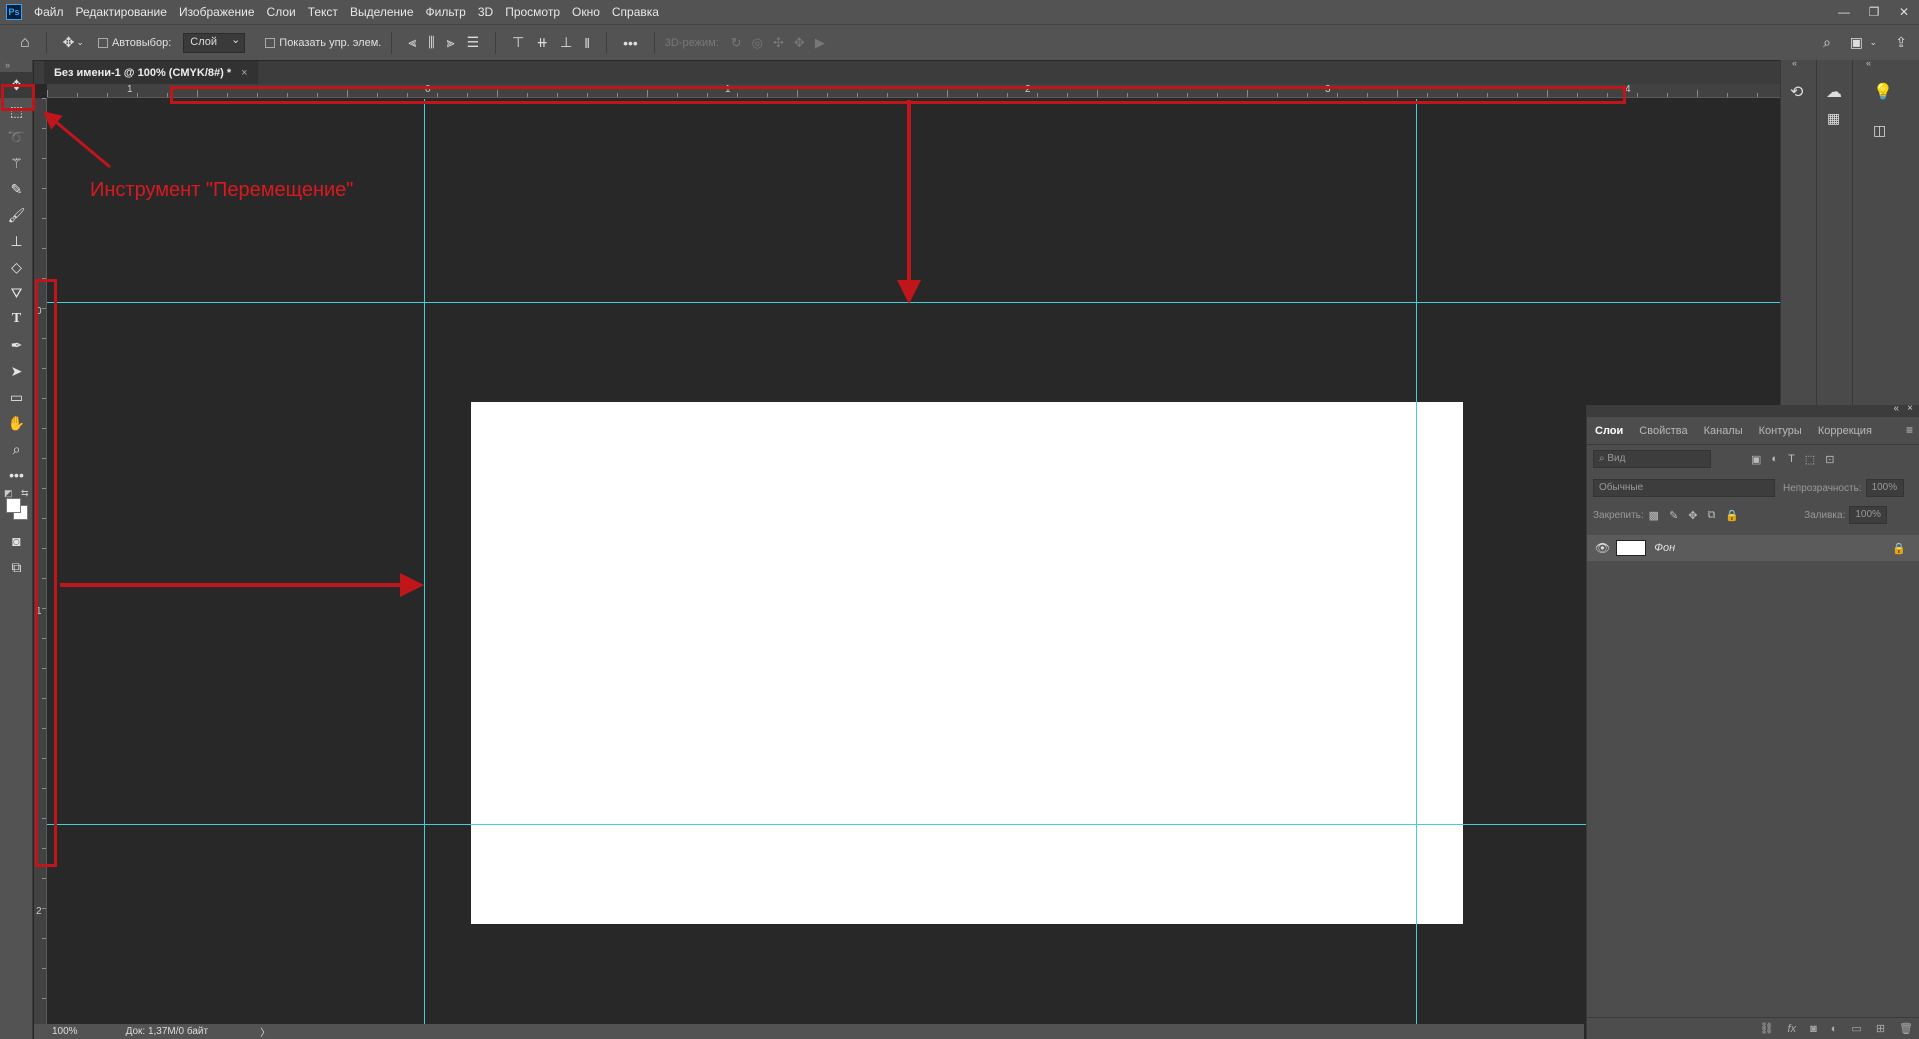 Image resolution: width=1919 pixels, height=1039 pixels. What do you see at coordinates (1791, 459) in the screenshot?
I see `type-filter-icon: T` at bounding box center [1791, 459].